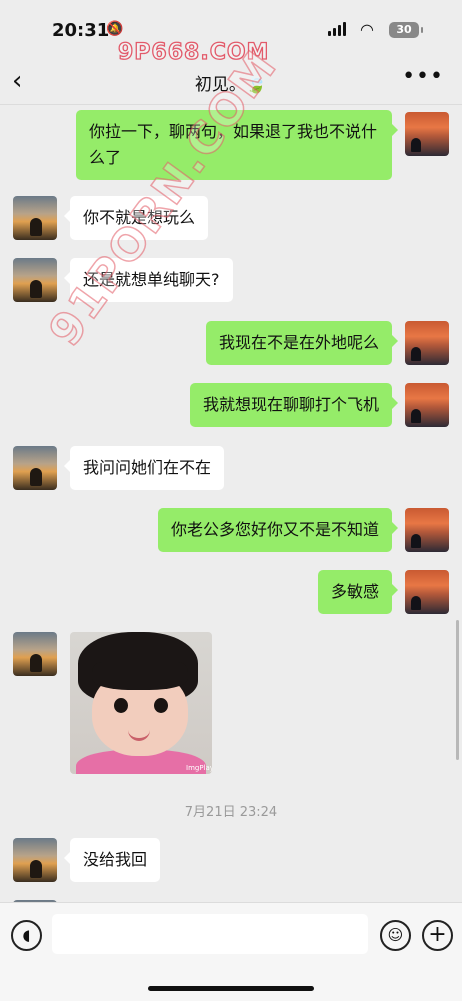  Describe the element at coordinates (112, 860) in the screenshot. I see `message-bubble: 没给我回` at that location.